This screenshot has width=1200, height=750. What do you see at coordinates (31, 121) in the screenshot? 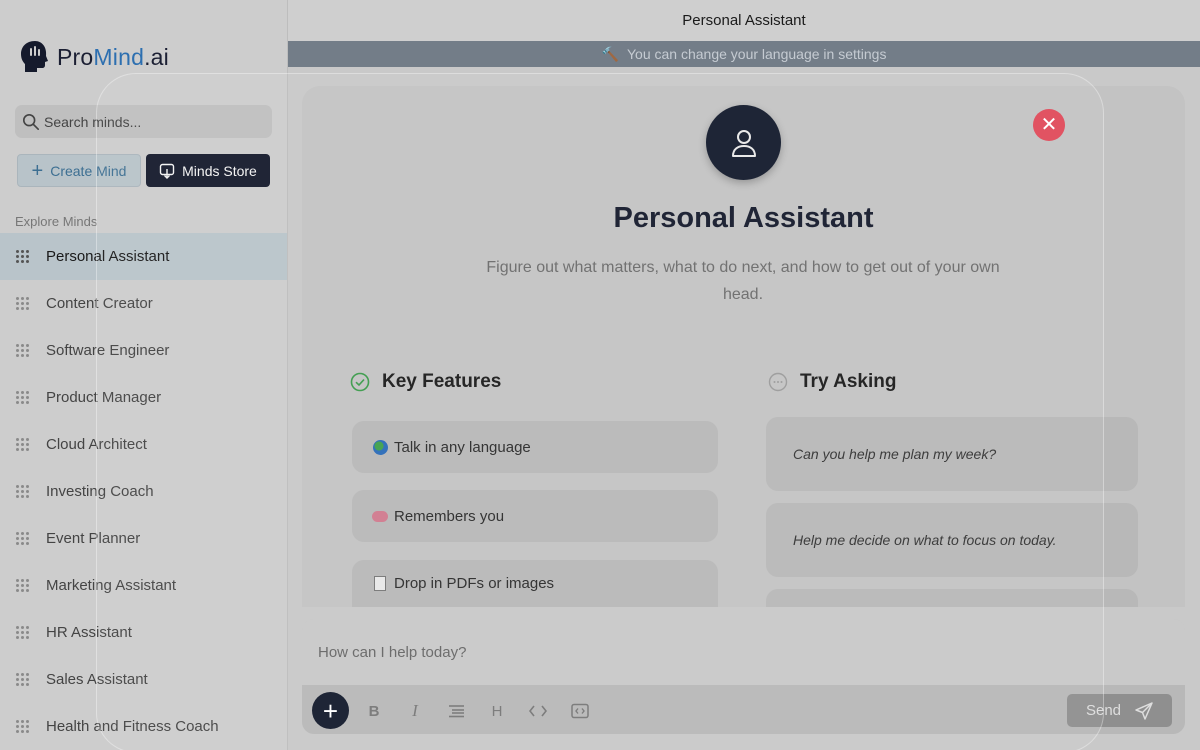
I see `search-icon` at bounding box center [31, 121].